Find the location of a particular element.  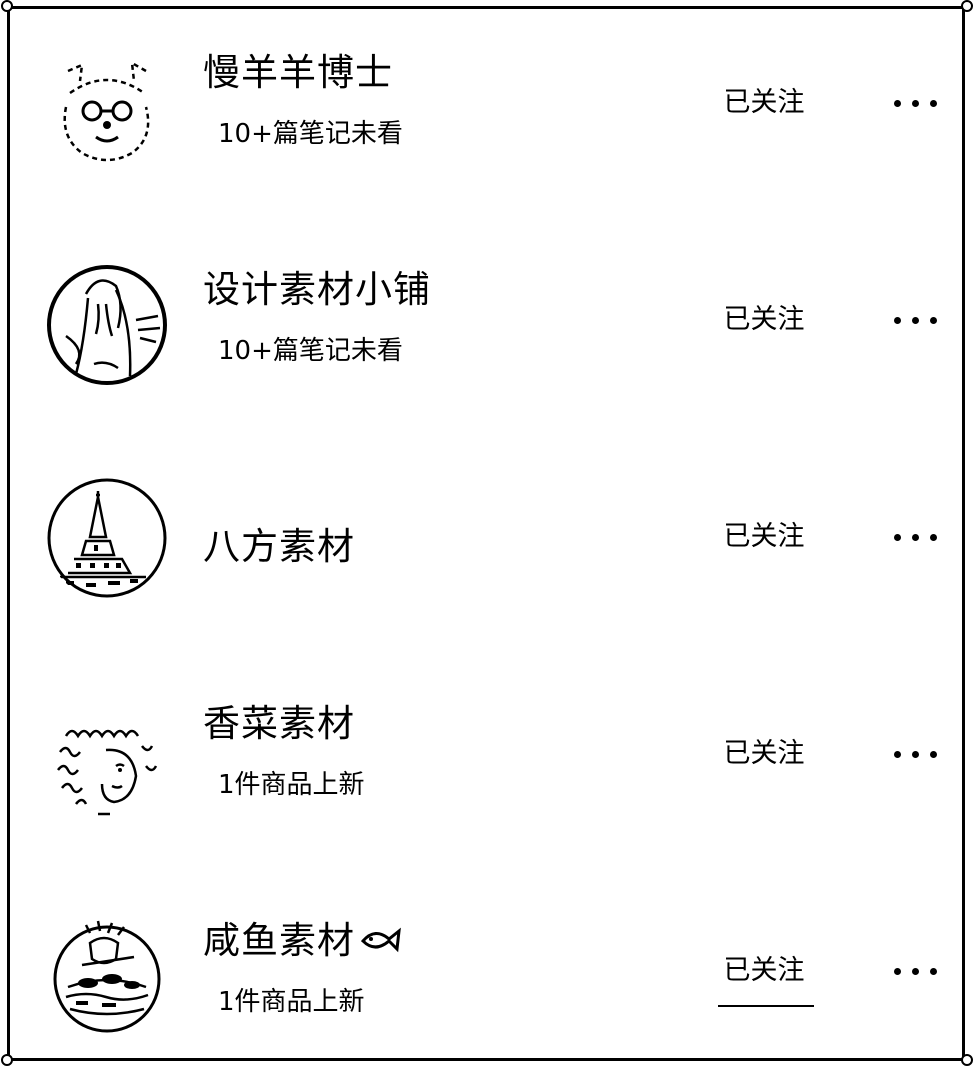

fishing-boat-sketch-icon is located at coordinates (107, 976).